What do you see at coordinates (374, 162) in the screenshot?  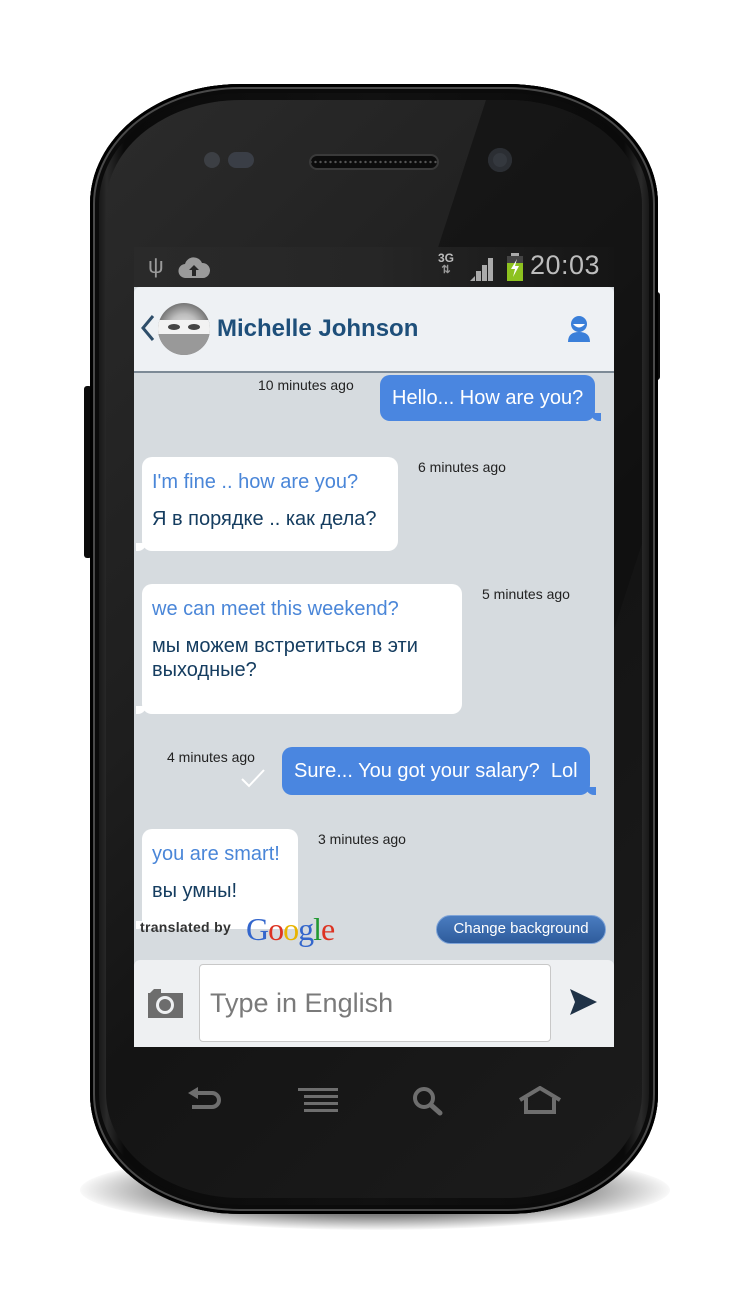 I see `earpiece-speaker` at bounding box center [374, 162].